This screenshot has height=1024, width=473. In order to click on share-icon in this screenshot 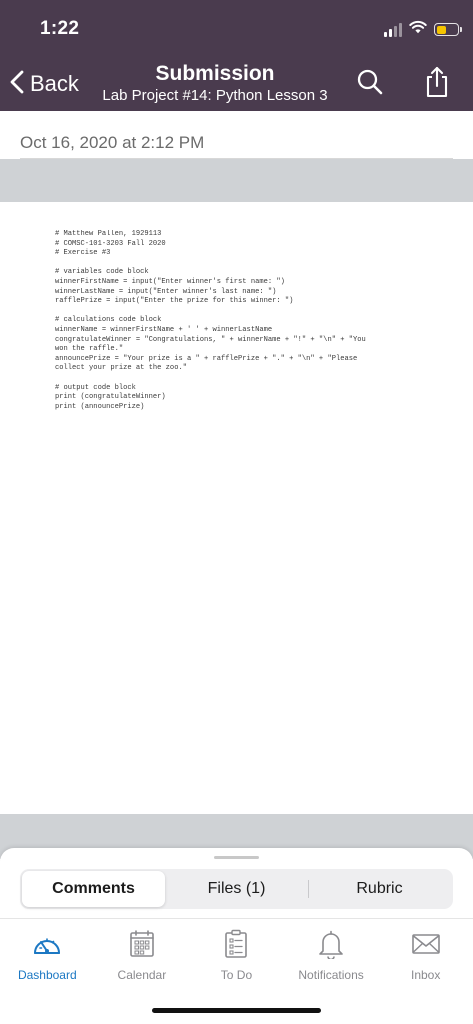, I will do `click(437, 84)`.